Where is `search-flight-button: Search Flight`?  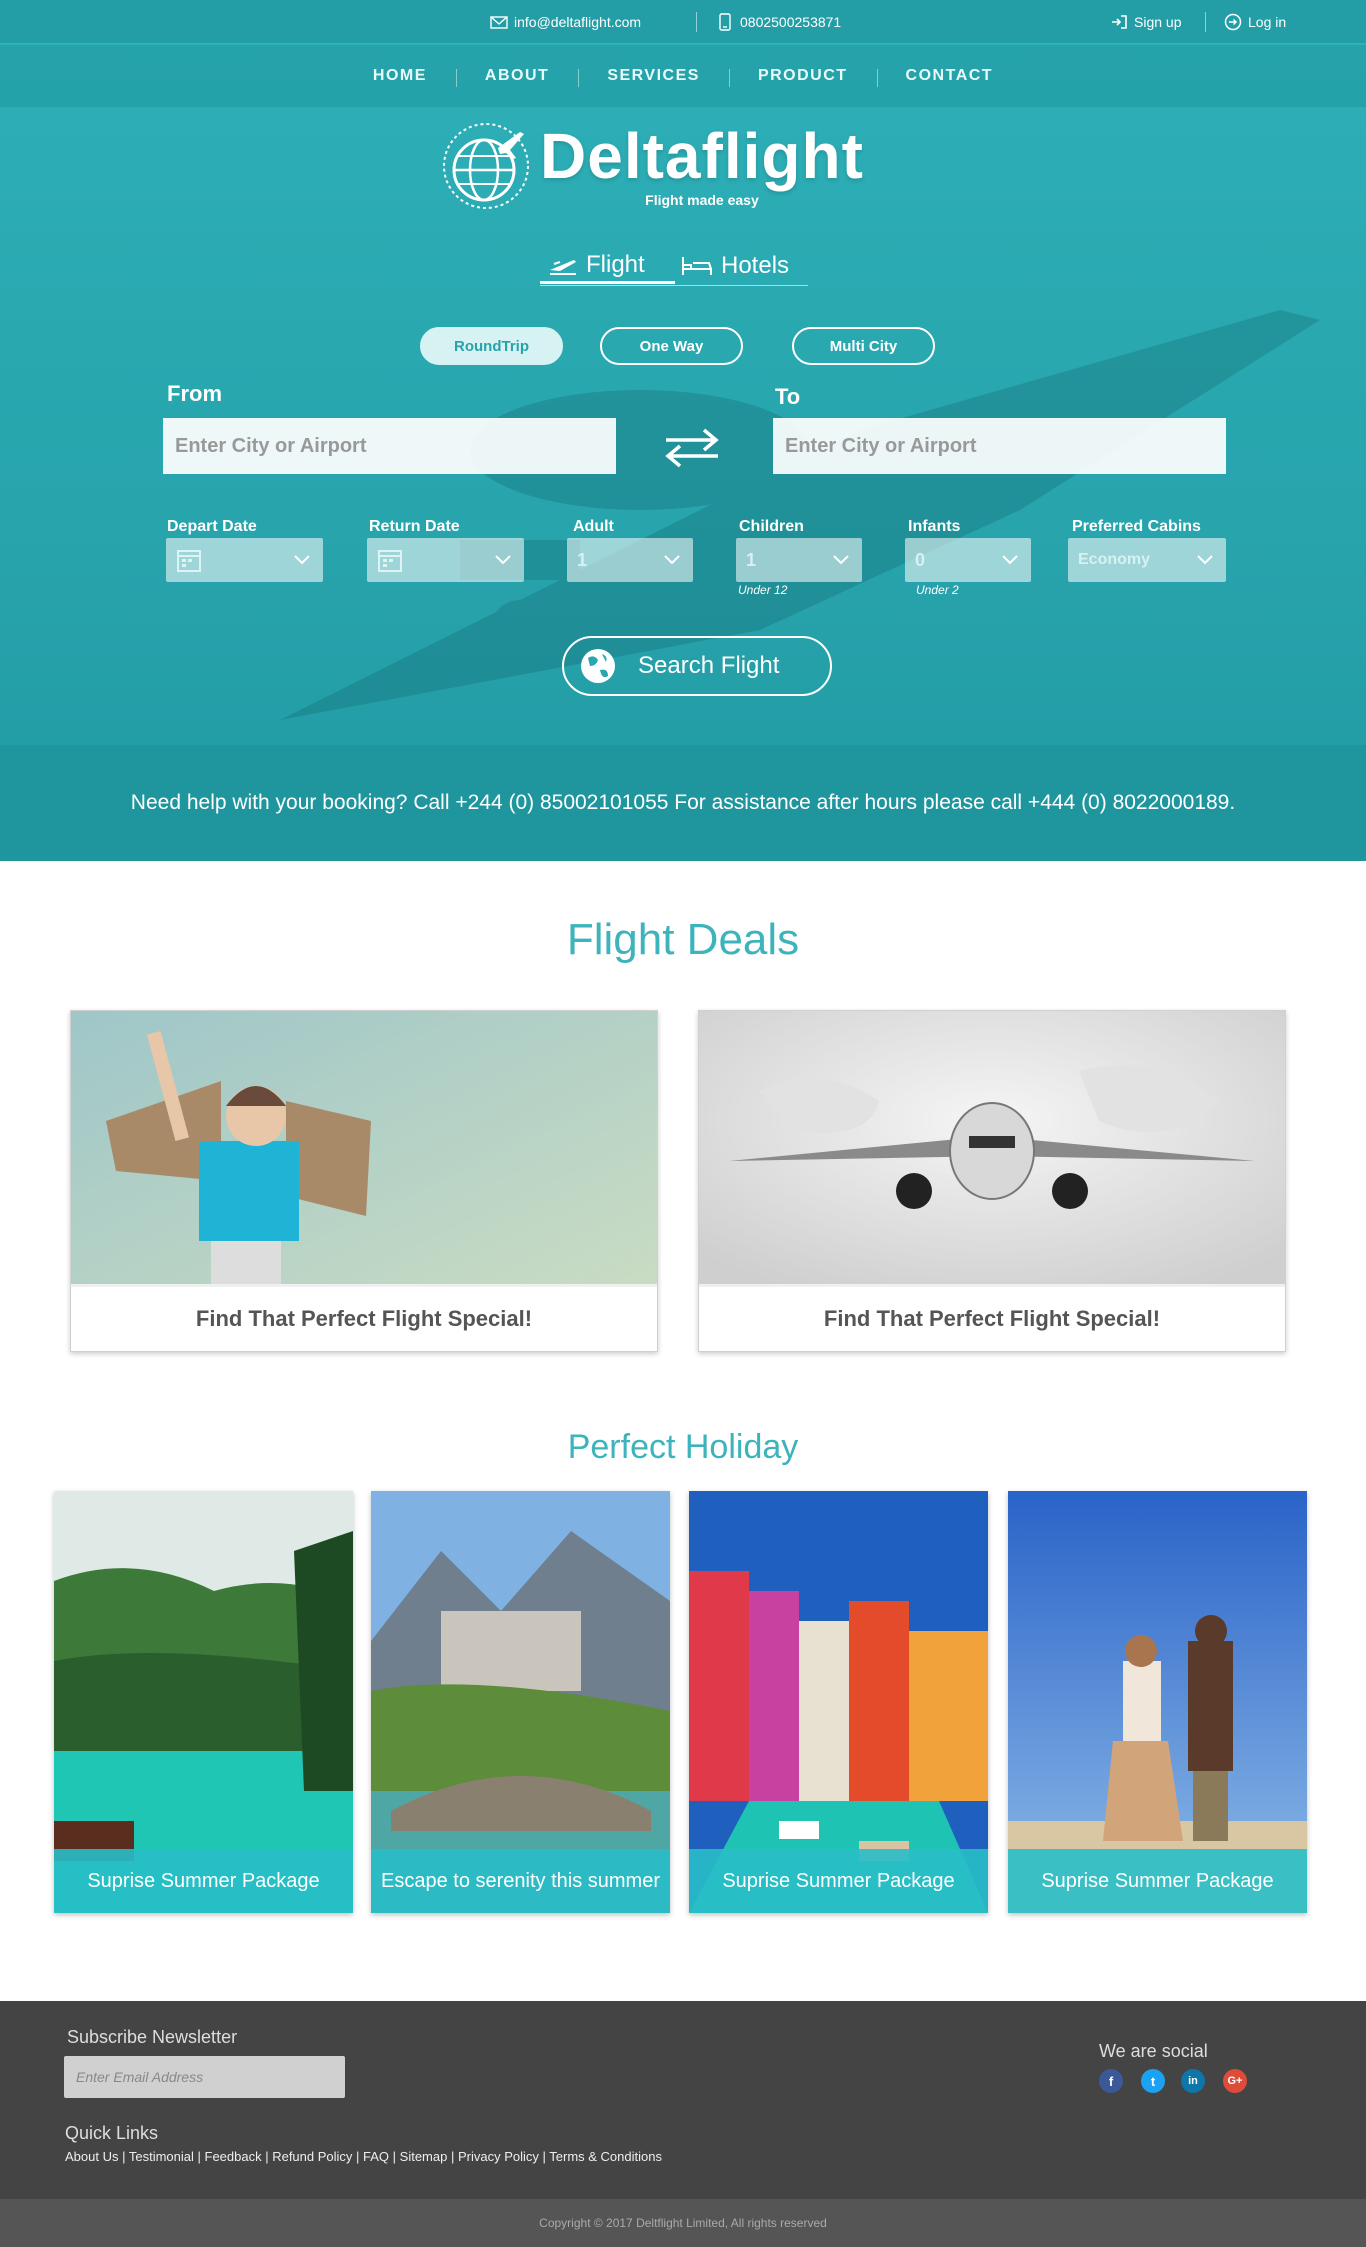
search-flight-button: Search Flight is located at coordinates (697, 666).